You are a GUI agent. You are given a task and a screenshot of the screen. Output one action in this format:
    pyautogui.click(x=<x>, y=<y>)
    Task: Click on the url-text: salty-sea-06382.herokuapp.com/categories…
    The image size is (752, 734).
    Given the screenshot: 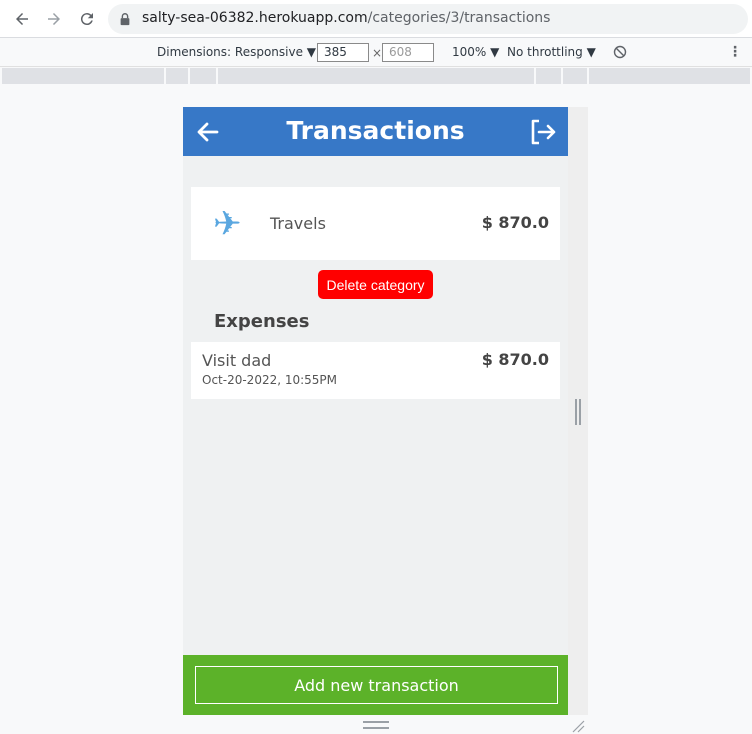 What is the action you would take?
    pyautogui.click(x=346, y=18)
    